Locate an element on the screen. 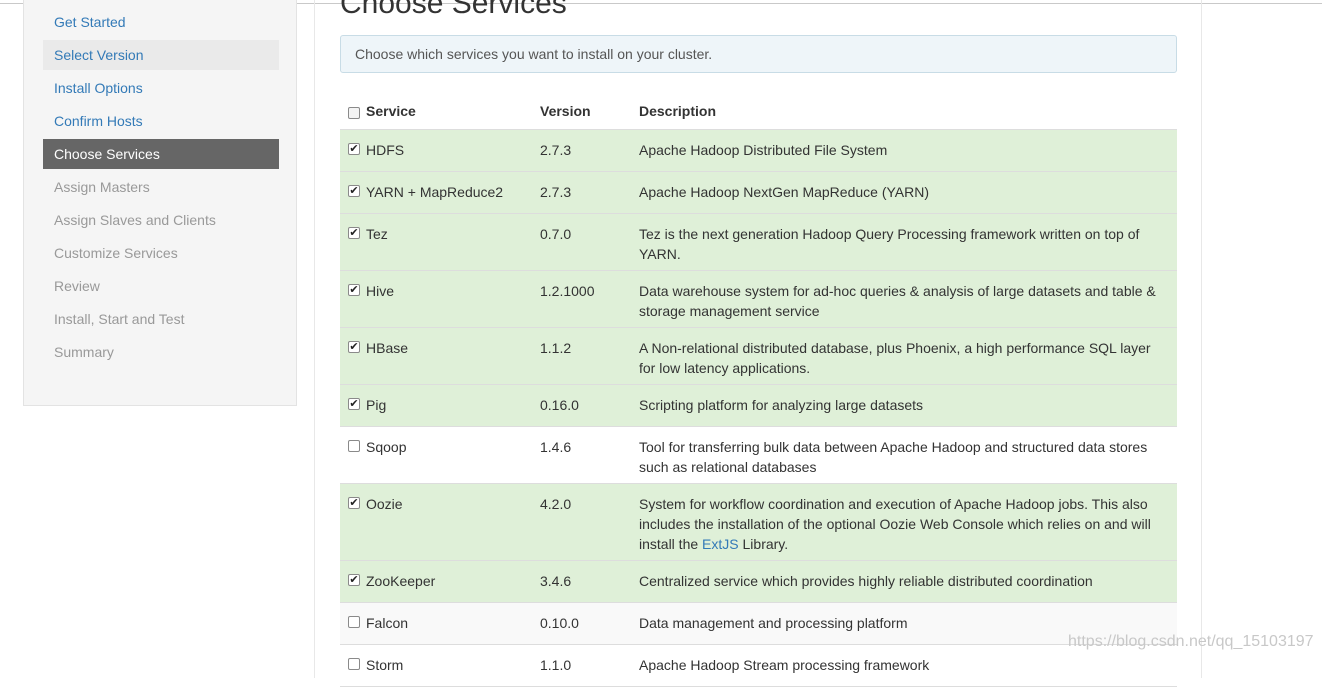 The image size is (1322, 687). service-name: Sqoop is located at coordinates (386, 447).